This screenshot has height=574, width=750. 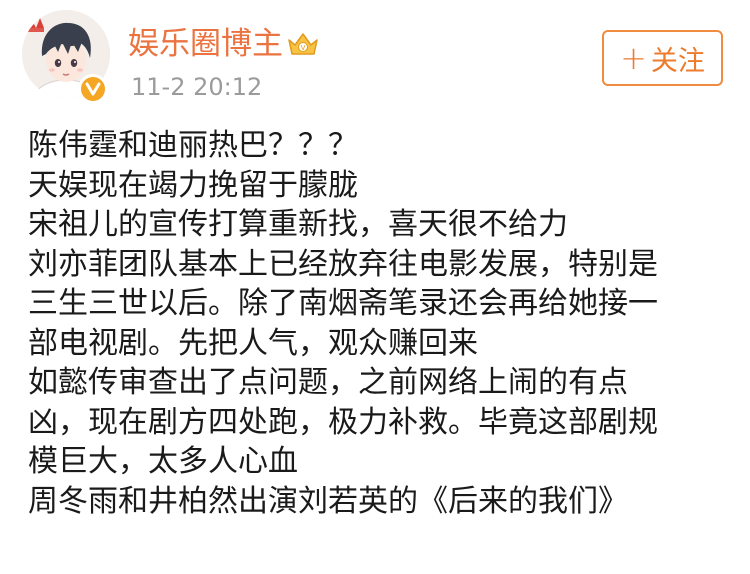 What do you see at coordinates (328, 382) in the screenshot?
I see `post-line: 如懿传审查出了点问题，之前网络上闹的有点` at bounding box center [328, 382].